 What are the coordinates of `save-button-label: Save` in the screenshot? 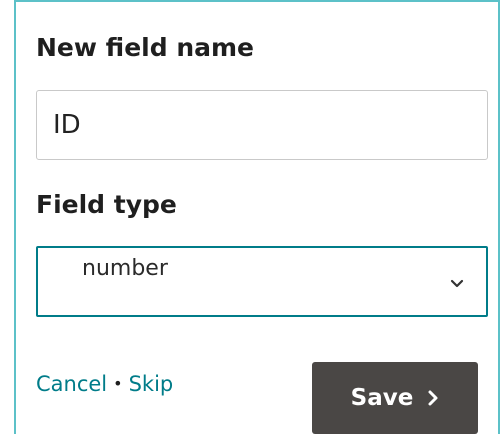 It's located at (382, 398).